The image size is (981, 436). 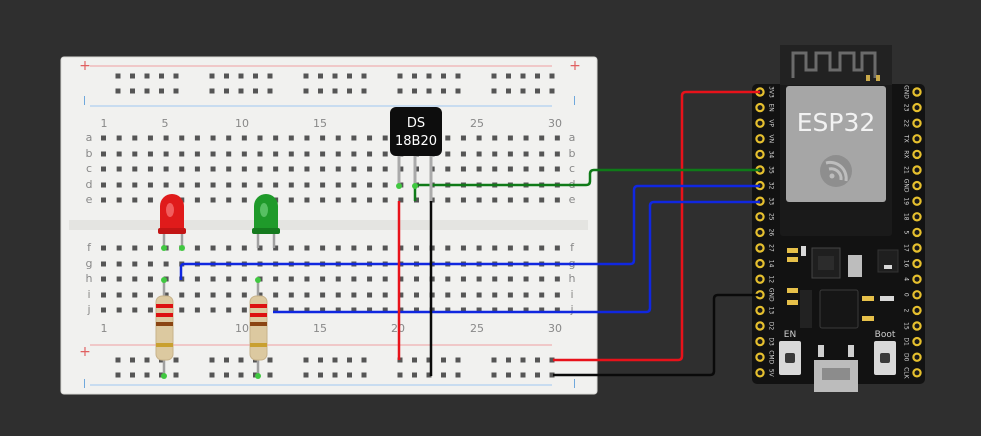 I want to click on esp32-pin-right-tx, so click(x=917, y=139).